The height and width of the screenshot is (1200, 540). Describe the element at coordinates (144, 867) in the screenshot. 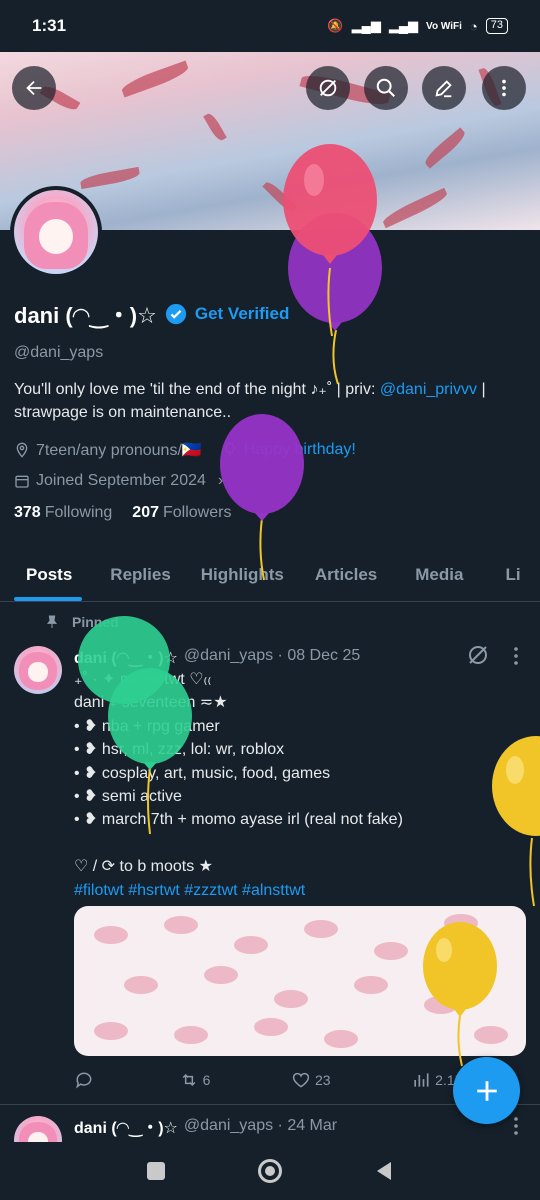

I see `post-line: ♡ / ⟳ to b moots ★` at that location.